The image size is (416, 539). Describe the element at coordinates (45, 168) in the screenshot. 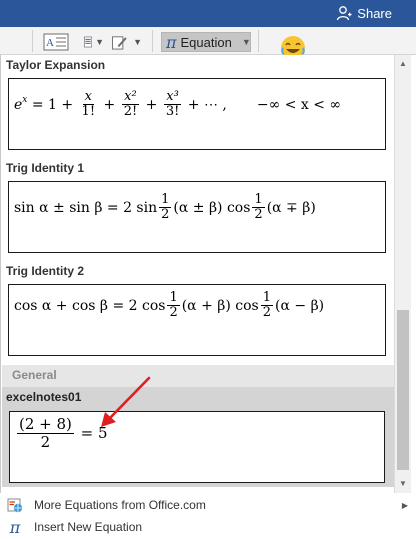

I see `section-title-trig1: Trig Identity 1` at that location.